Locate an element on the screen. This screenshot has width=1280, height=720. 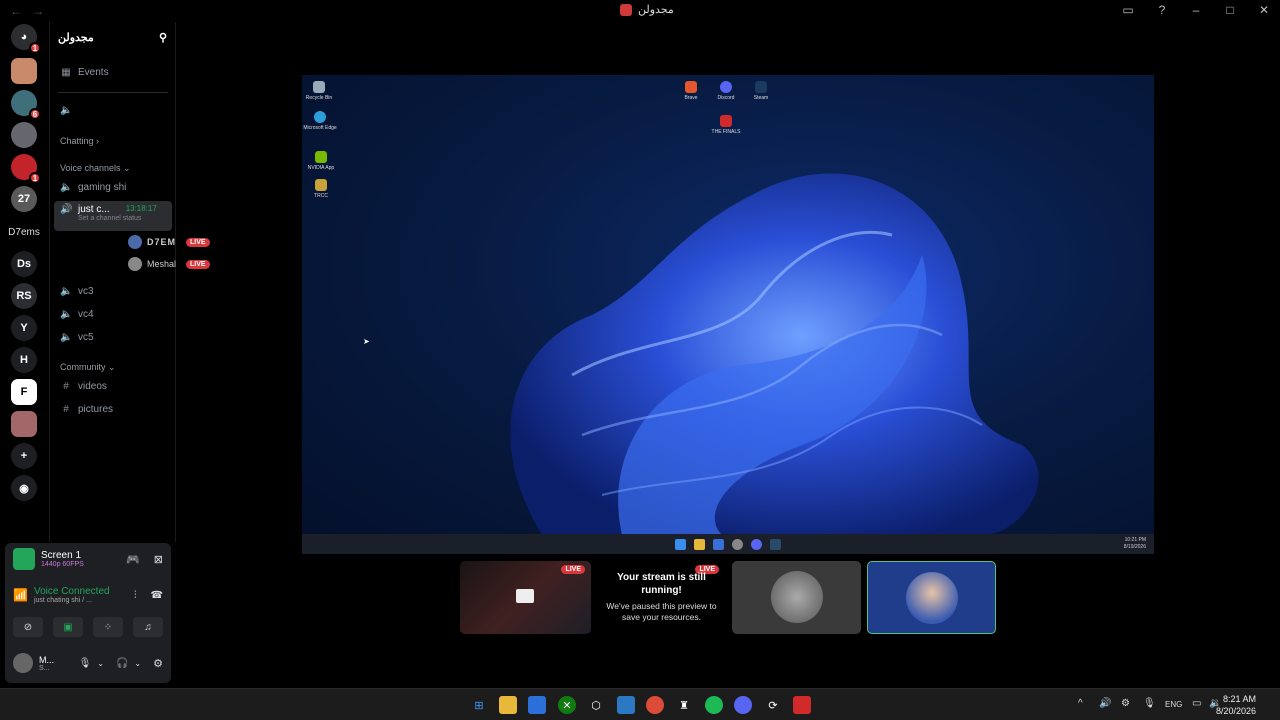
forward-arrow-icon: → is located at coordinates (38, 11).